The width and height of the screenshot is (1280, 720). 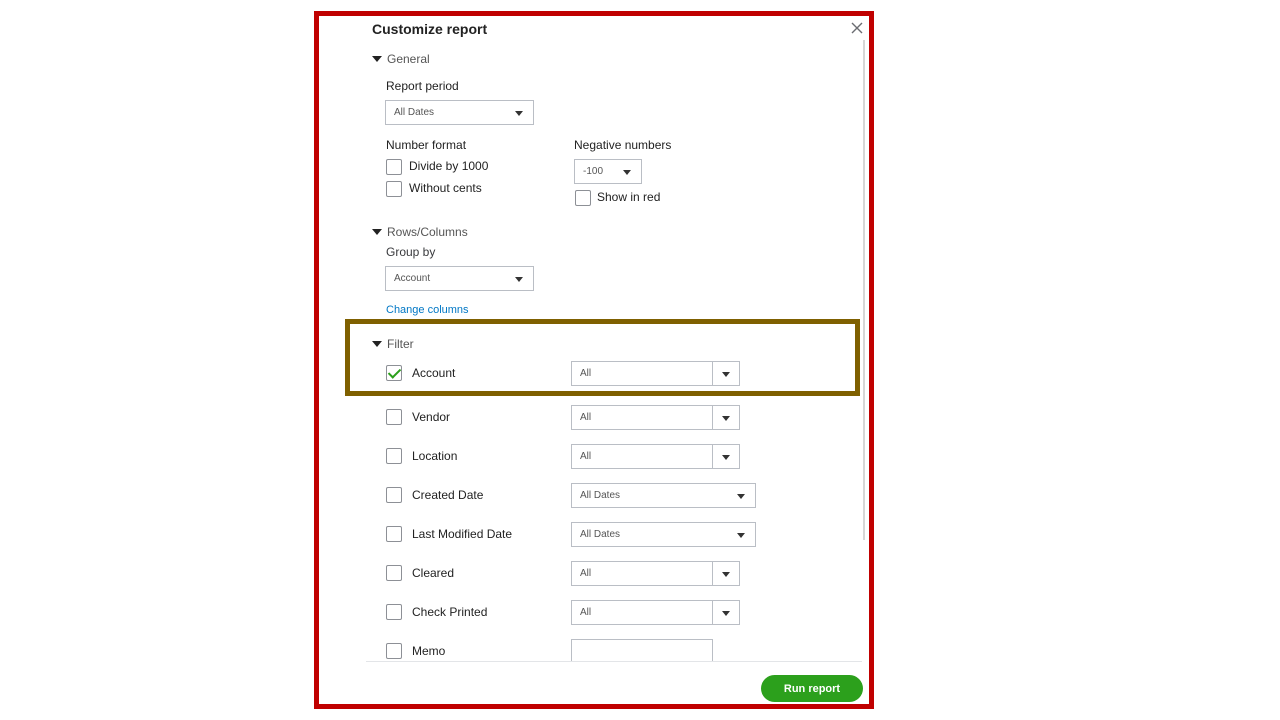 I want to click on filter-vendor-checkbox, so click(x=394, y=417).